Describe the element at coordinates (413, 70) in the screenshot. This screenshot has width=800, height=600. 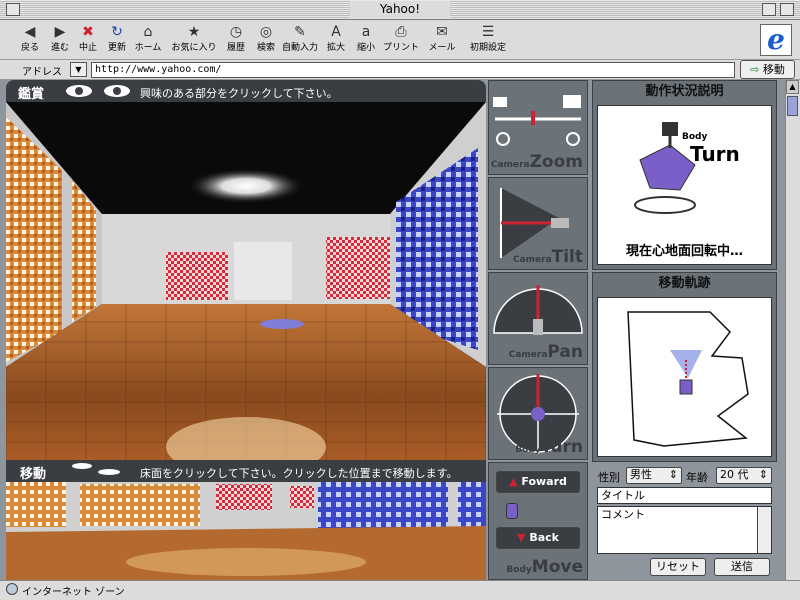
I see `address-input: http://www.yahoo.com/` at that location.